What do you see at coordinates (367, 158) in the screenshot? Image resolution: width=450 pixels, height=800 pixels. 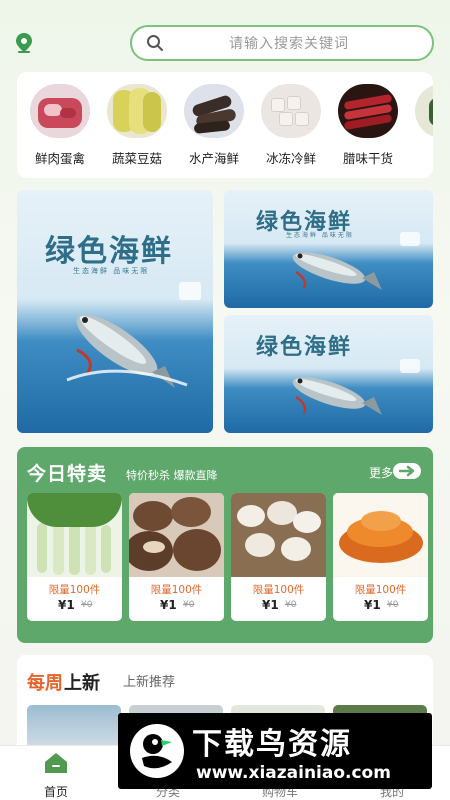 I see `category-label: 腊味干货` at bounding box center [367, 158].